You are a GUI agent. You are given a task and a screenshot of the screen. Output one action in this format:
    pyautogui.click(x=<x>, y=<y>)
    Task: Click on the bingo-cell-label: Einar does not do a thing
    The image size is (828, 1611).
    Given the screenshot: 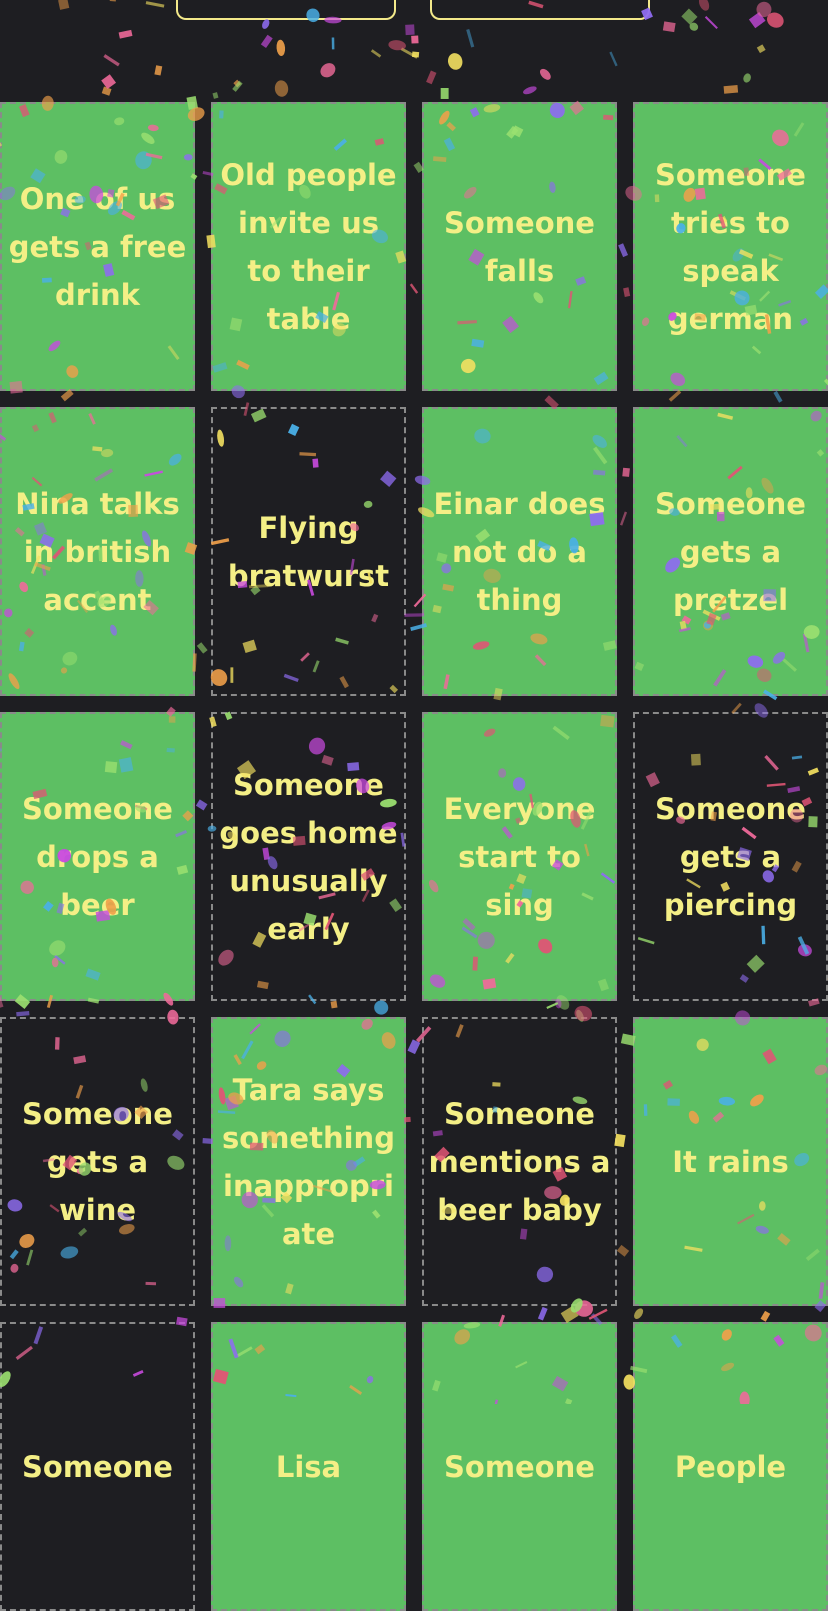 What is the action you would take?
    pyautogui.click(x=519, y=552)
    